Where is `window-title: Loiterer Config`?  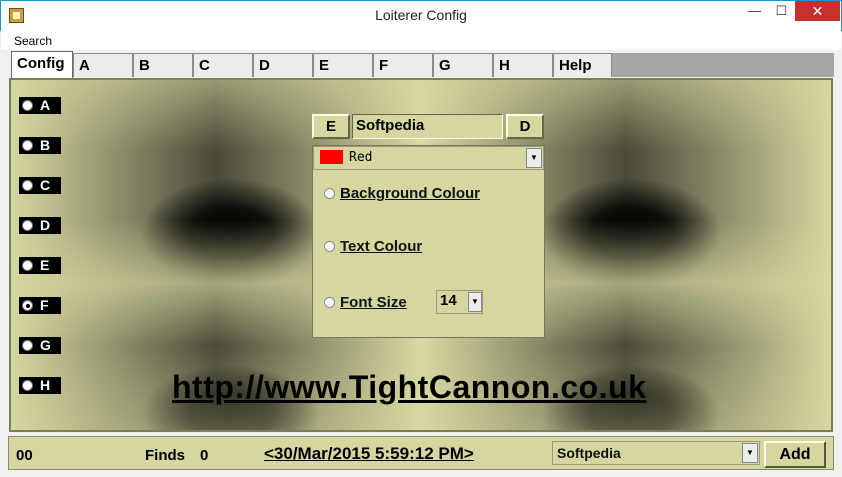
window-title: Loiterer Config is located at coordinates (421, 15).